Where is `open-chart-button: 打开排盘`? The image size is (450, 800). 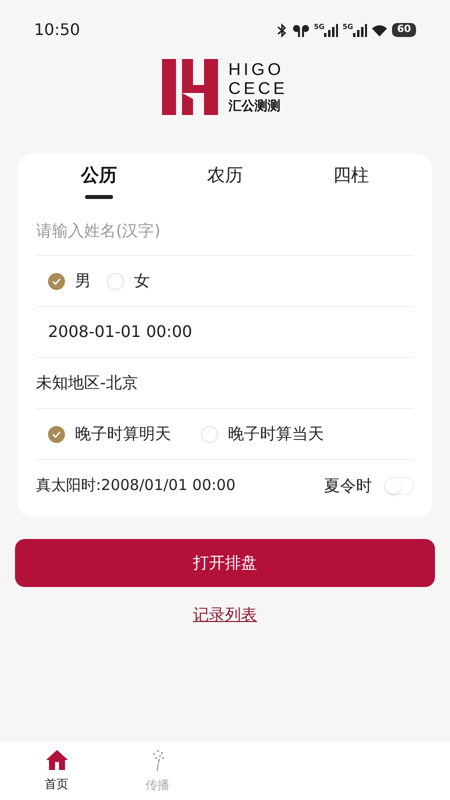
open-chart-button: 打开排盘 is located at coordinates (225, 563).